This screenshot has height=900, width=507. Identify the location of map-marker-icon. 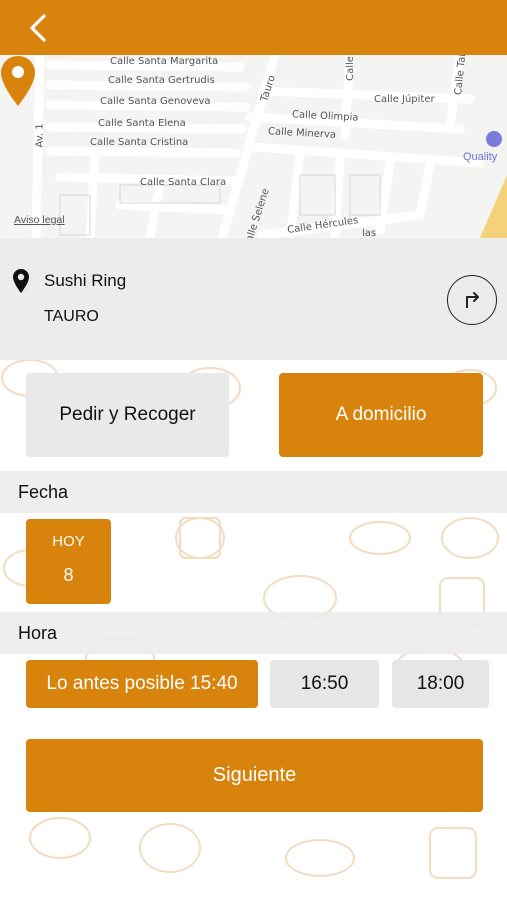
(18, 81).